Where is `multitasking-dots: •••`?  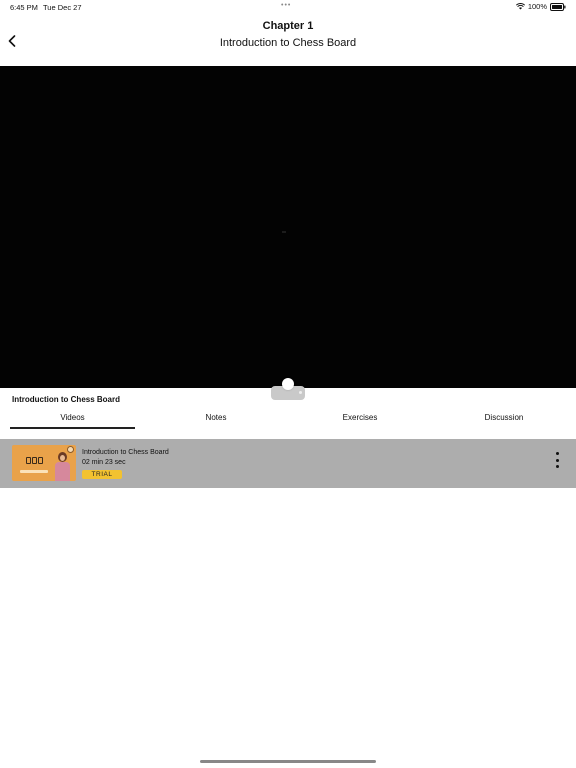
multitasking-dots: ••• is located at coordinates (286, 5).